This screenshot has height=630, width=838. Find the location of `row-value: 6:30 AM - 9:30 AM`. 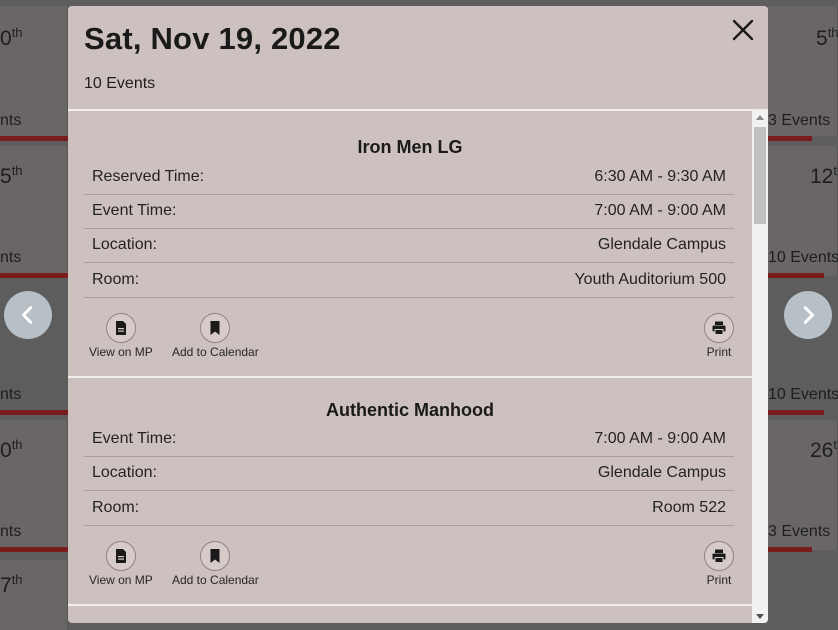

row-value: 6:30 AM - 9:30 AM is located at coordinates (660, 176).